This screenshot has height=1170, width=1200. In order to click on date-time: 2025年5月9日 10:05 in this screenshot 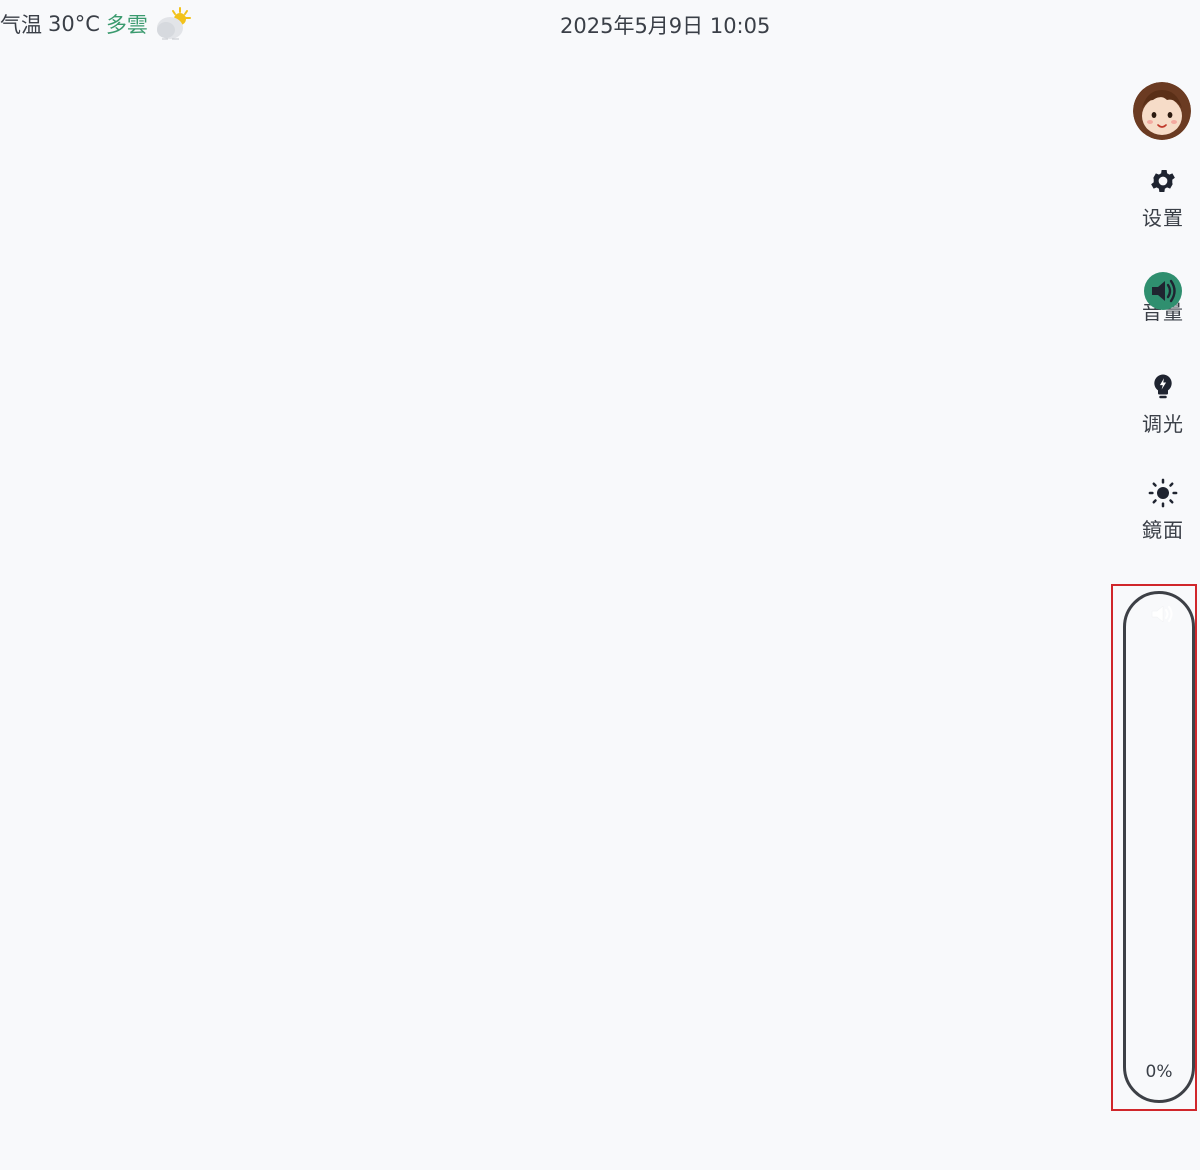, I will do `click(665, 26)`.